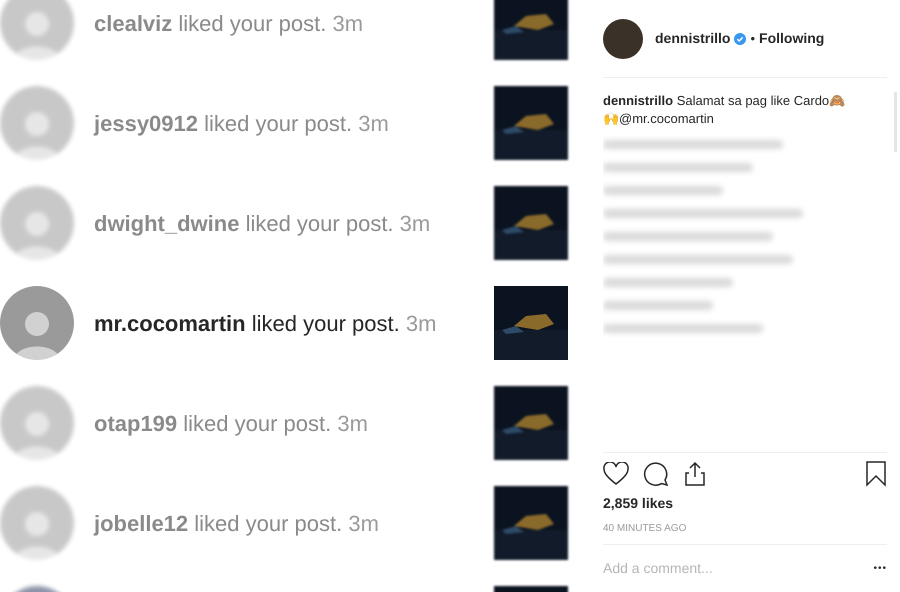 The height and width of the screenshot is (592, 900). Describe the element at coordinates (242, 124) in the screenshot. I see `notification-text: jessy0912 liked your post. 3m` at that location.